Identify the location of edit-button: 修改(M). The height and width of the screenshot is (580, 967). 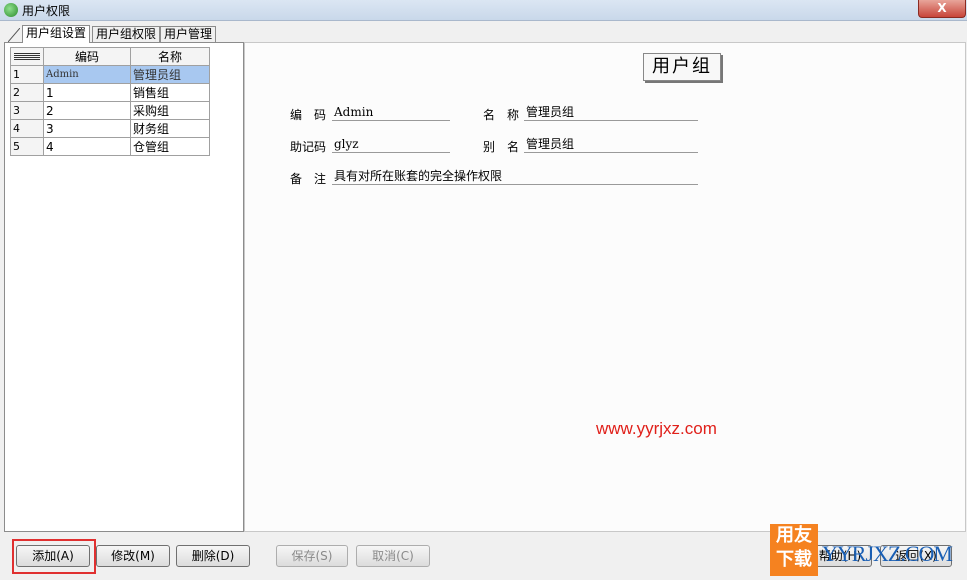
(133, 556).